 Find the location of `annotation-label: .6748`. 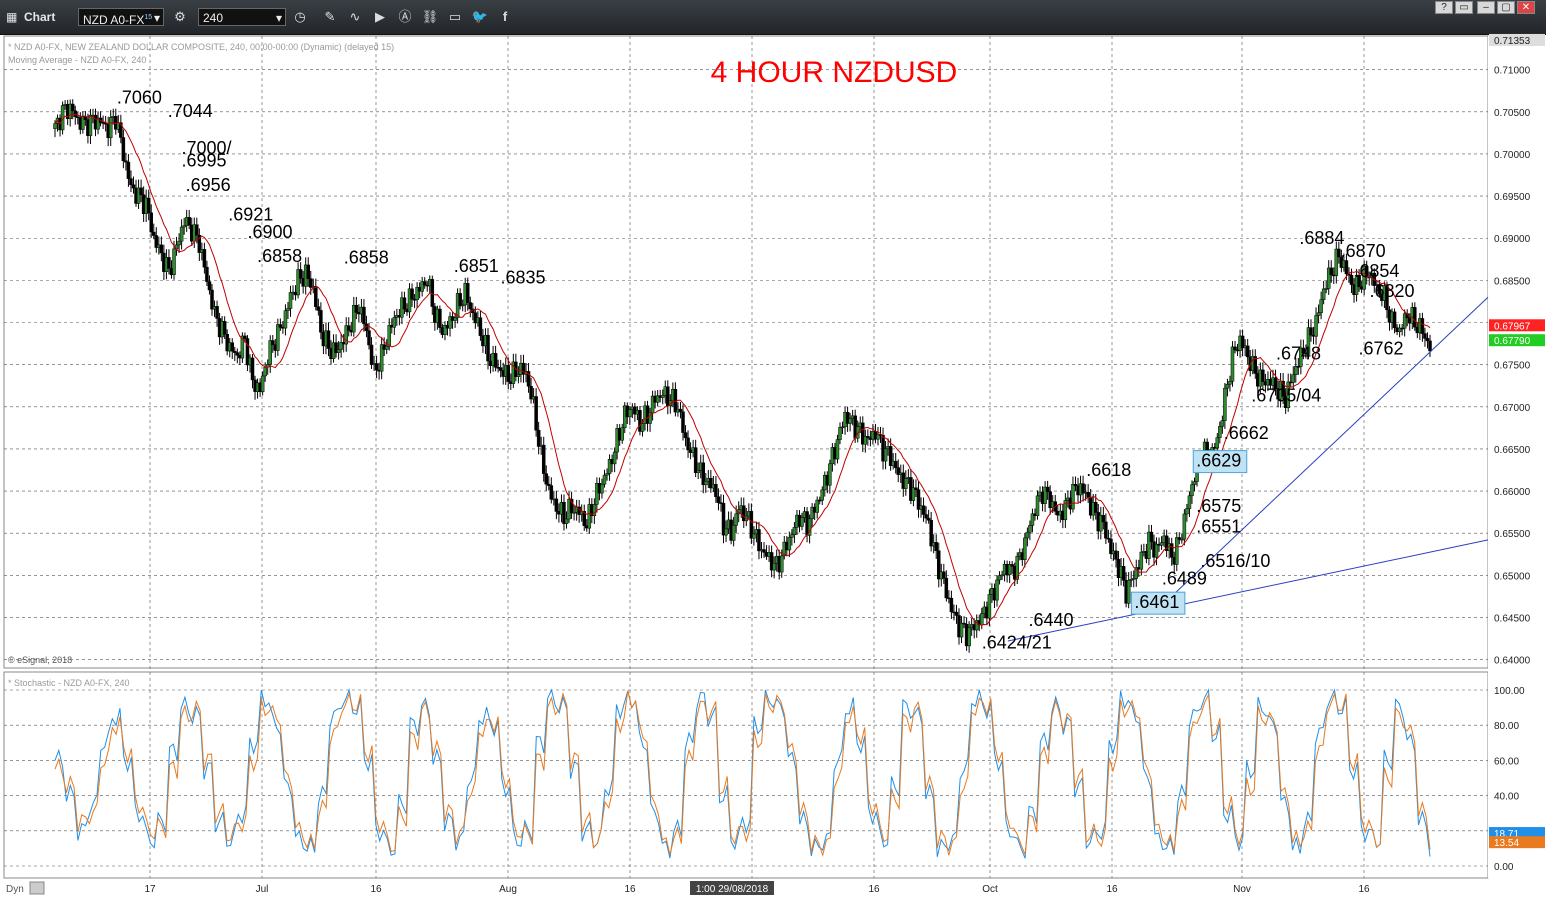

annotation-label: .6748 is located at coordinates (1298, 354).